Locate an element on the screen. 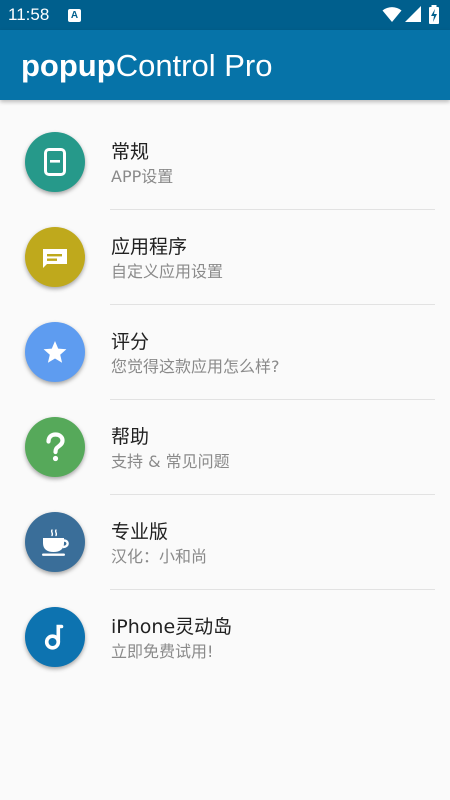 Image resolution: width=450 pixels, height=800 pixels. menu-item-subtitle: 立即免费试用! is located at coordinates (162, 651).